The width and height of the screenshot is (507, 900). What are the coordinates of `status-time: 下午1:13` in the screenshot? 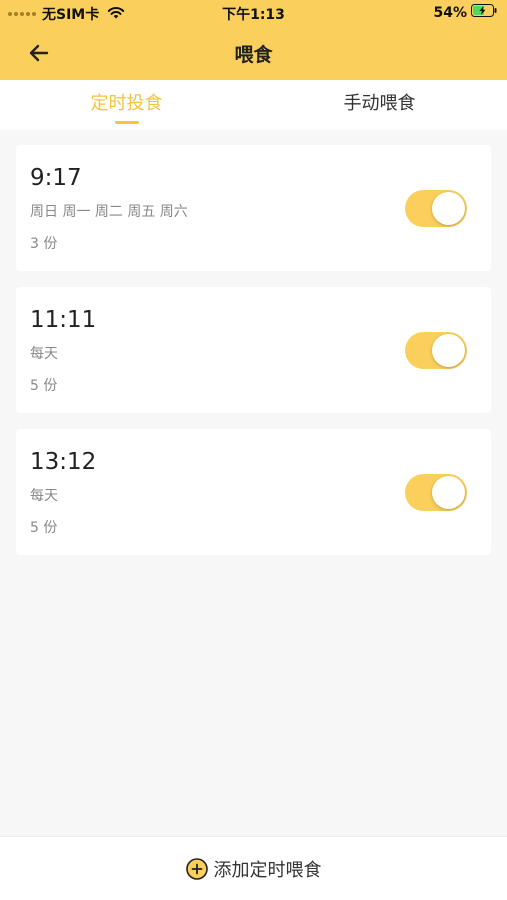 It's located at (253, 15).